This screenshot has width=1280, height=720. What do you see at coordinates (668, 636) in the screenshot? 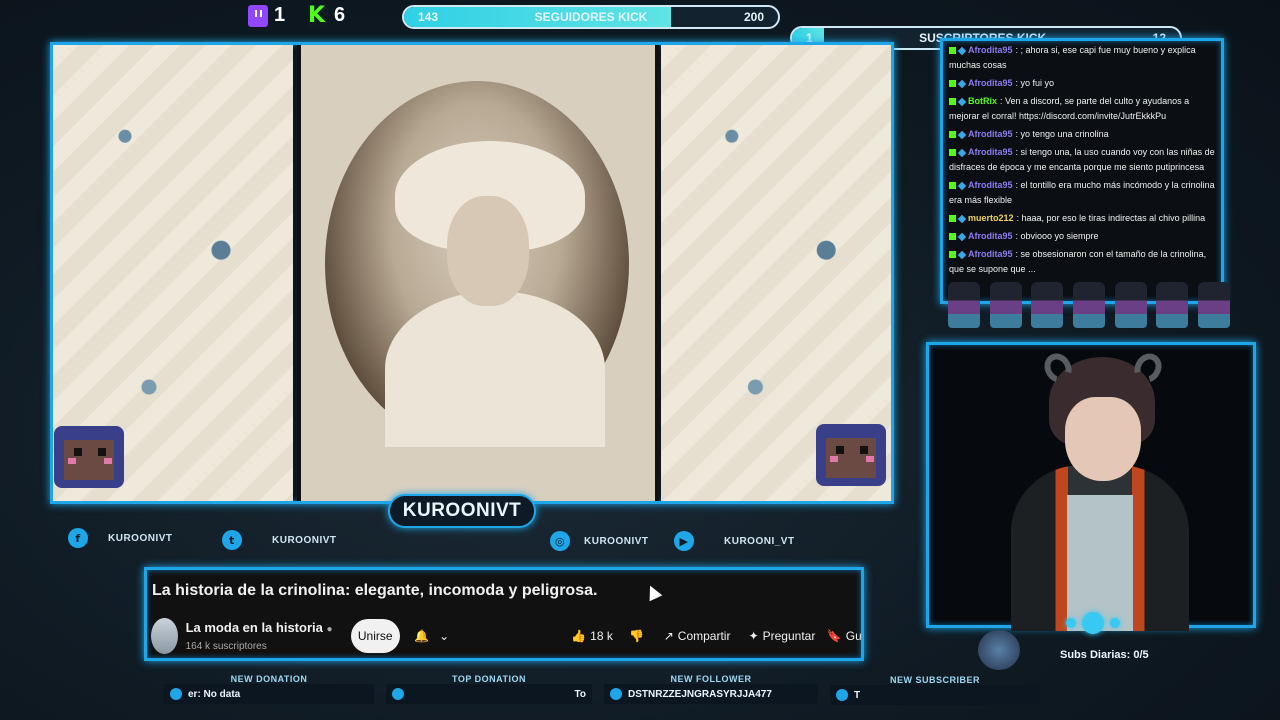
I see `share-icon: ↗` at bounding box center [668, 636].